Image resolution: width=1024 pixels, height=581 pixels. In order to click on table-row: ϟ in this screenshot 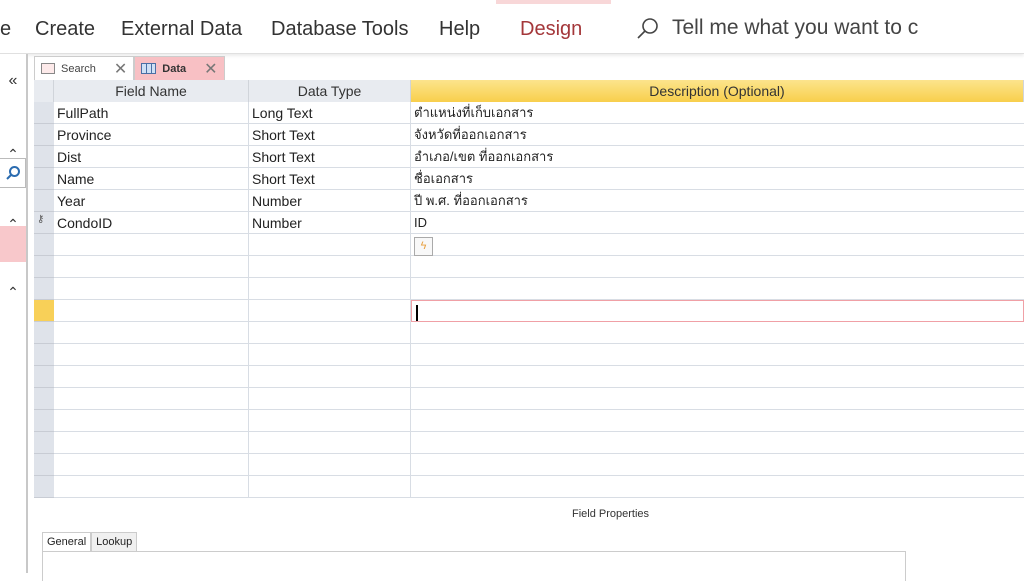, I will do `click(539, 245)`.